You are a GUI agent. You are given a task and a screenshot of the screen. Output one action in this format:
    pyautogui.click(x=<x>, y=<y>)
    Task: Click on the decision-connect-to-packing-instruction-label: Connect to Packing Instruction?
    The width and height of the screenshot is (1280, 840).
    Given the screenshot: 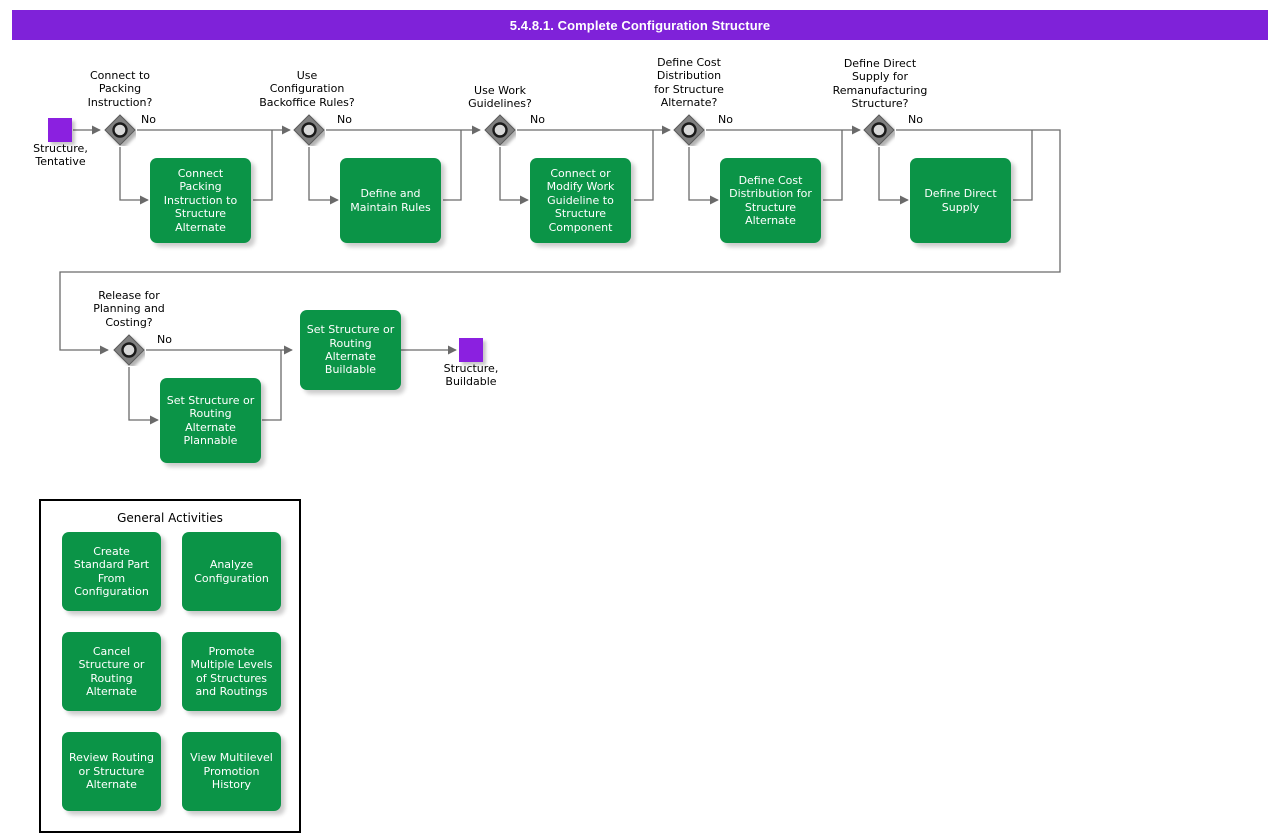 What is the action you would take?
    pyautogui.click(x=120, y=89)
    